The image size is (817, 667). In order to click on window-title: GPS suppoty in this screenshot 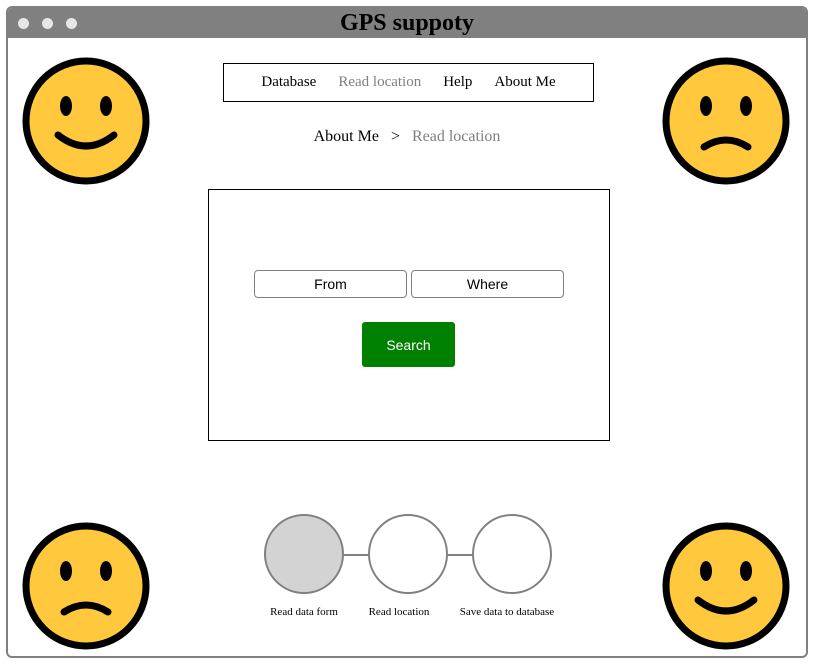, I will do `click(407, 23)`.